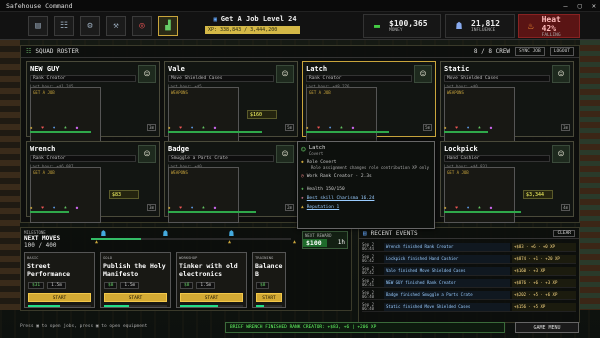  What do you see at coordinates (255, 19) in the screenshot?
I see `level-display: ▣ Get A Job Level 24` at bounding box center [255, 19].